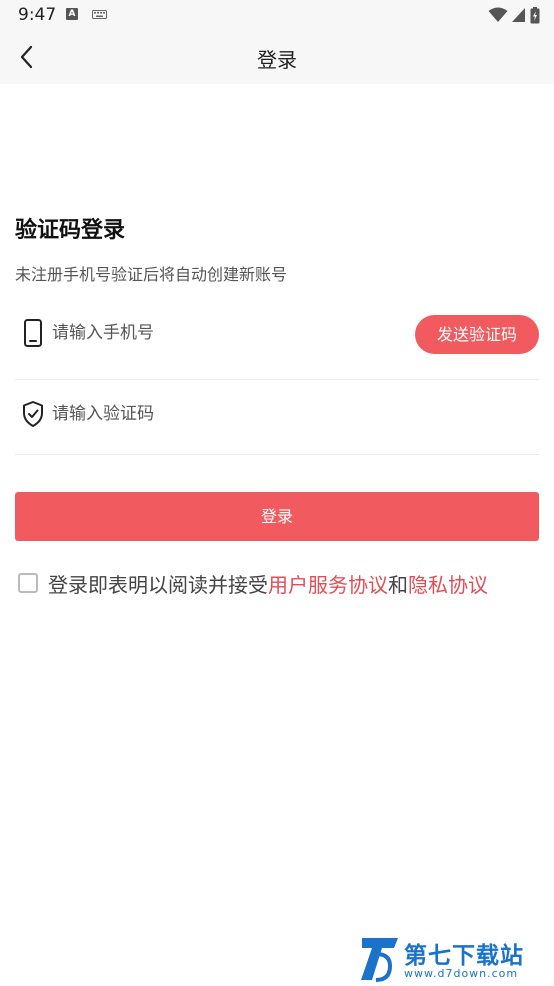 The image size is (554, 986). What do you see at coordinates (328, 583) in the screenshot?
I see `user-agreement-link: 用户服务协议` at bounding box center [328, 583].